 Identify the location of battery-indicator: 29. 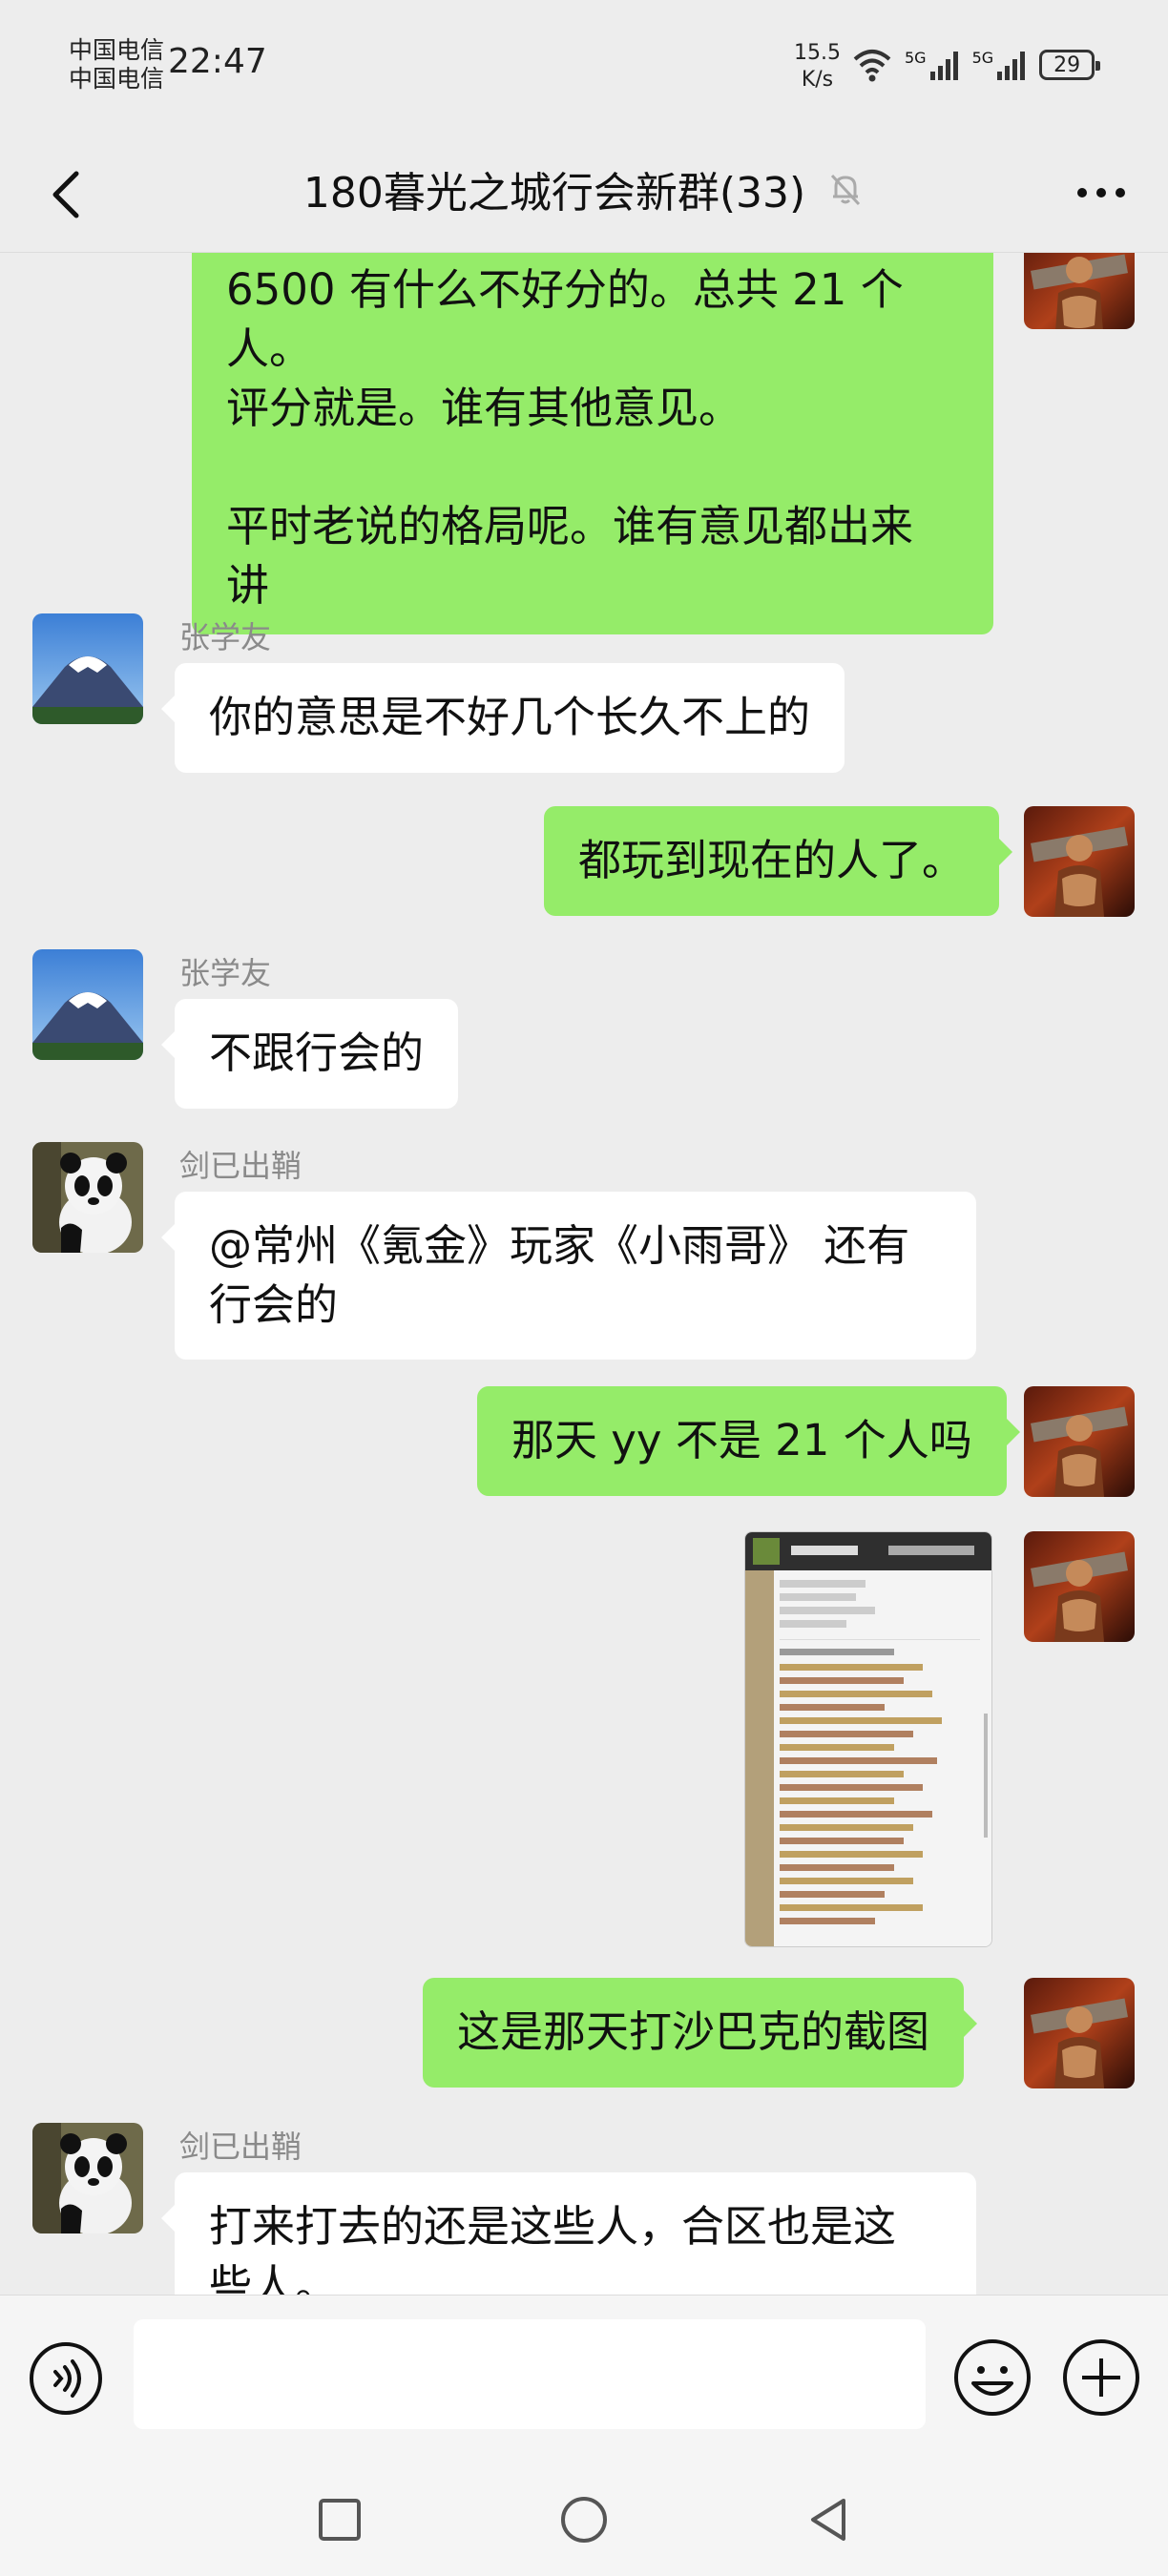
(1070, 65).